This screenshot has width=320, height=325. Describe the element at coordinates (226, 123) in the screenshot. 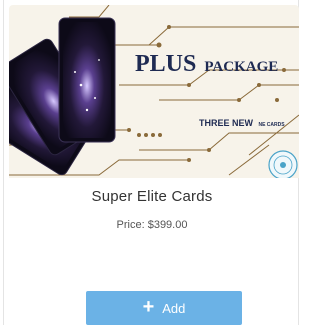

I see `banner-subheadline: THREE NEW` at that location.